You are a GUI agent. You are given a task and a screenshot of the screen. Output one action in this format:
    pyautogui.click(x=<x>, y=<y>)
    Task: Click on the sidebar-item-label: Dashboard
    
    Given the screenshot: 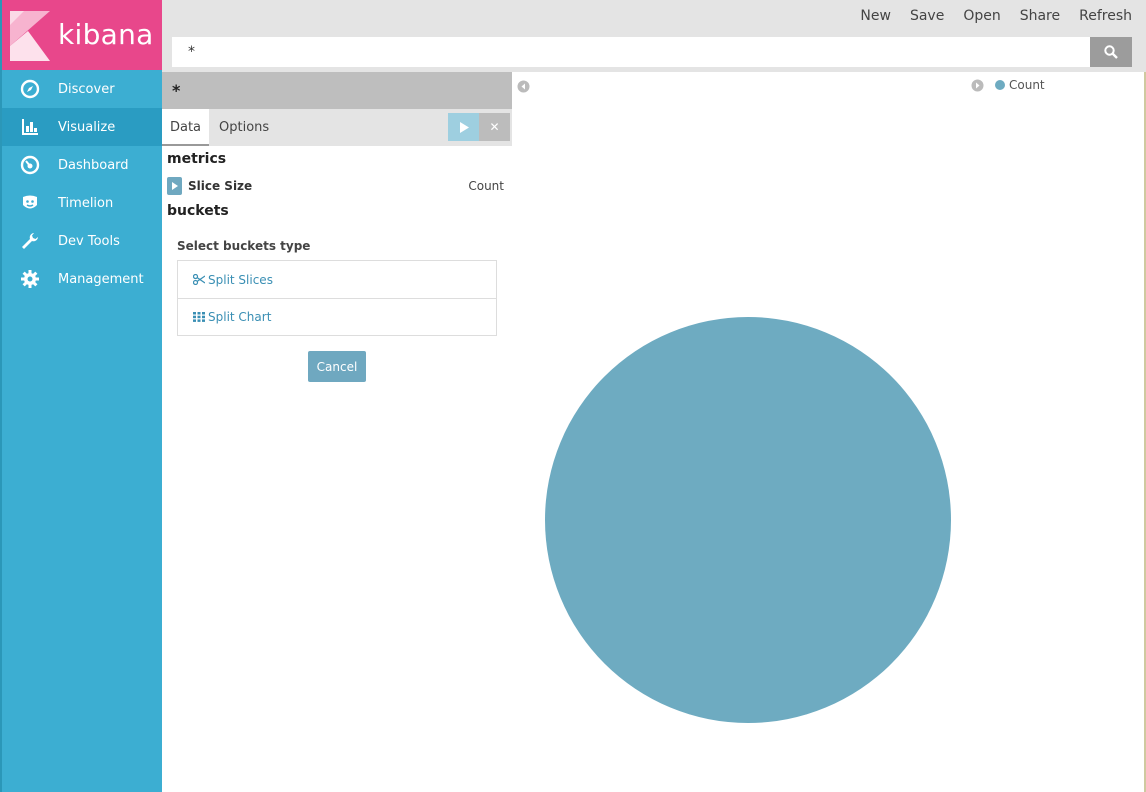 What is the action you would take?
    pyautogui.click(x=93, y=165)
    